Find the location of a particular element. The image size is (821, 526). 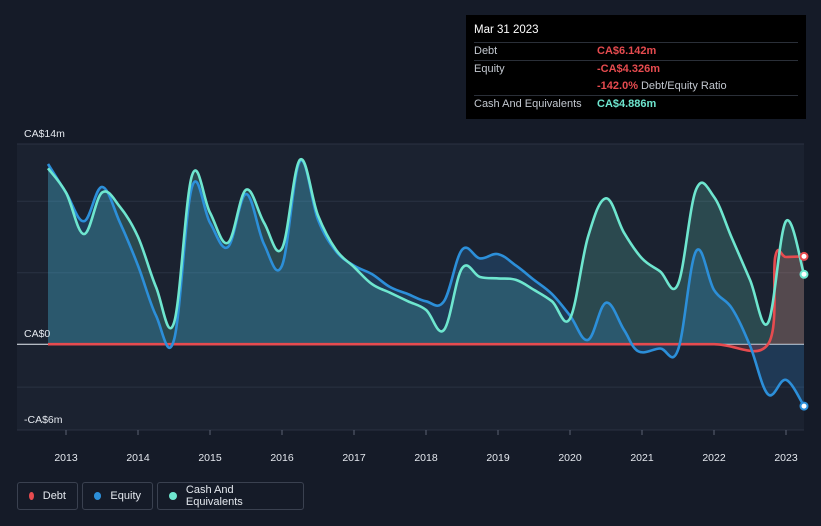

tooltip-cash-label: Cash And Equivalents is located at coordinates (528, 104).